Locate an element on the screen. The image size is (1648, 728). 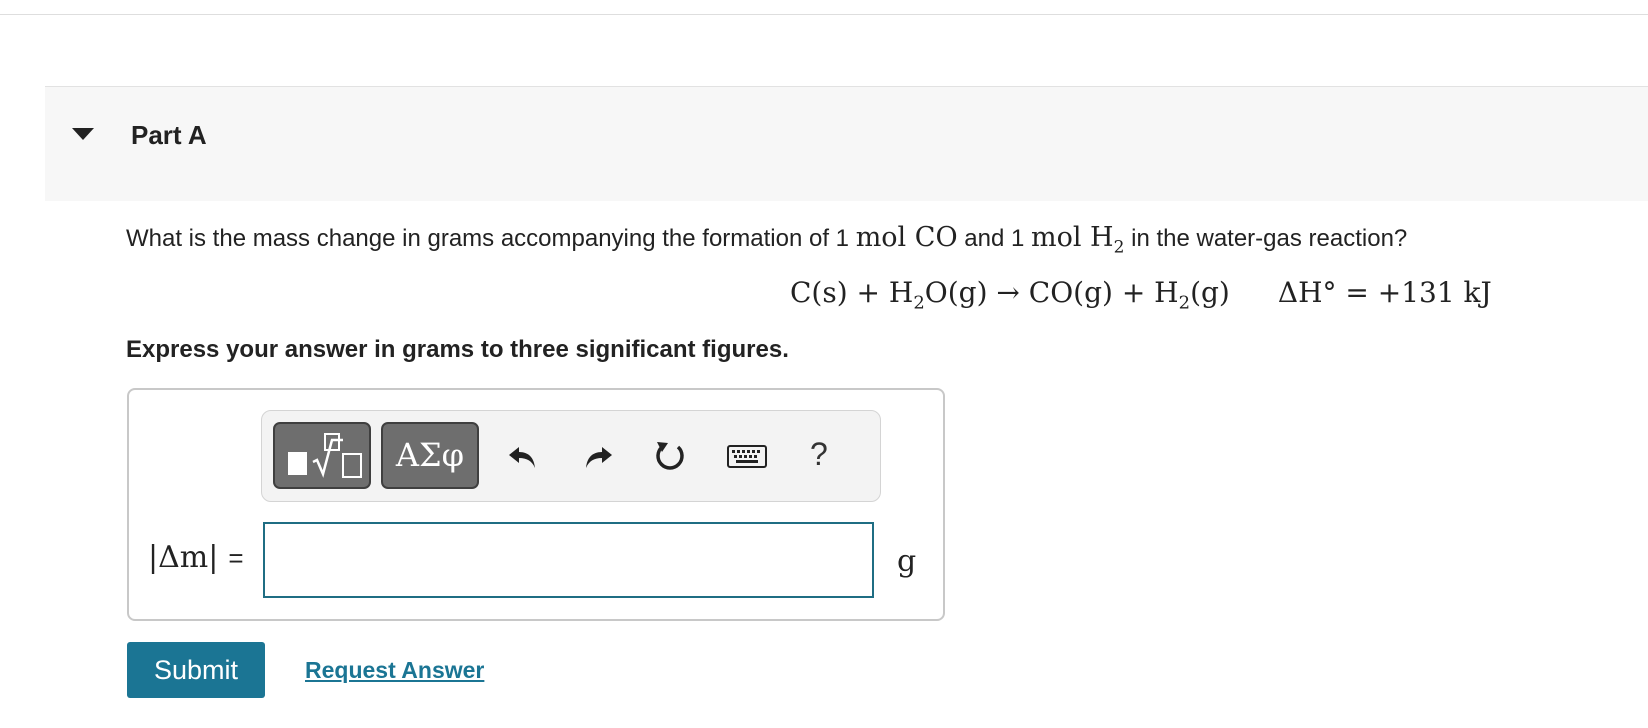
help-button: ? is located at coordinates (819, 454).